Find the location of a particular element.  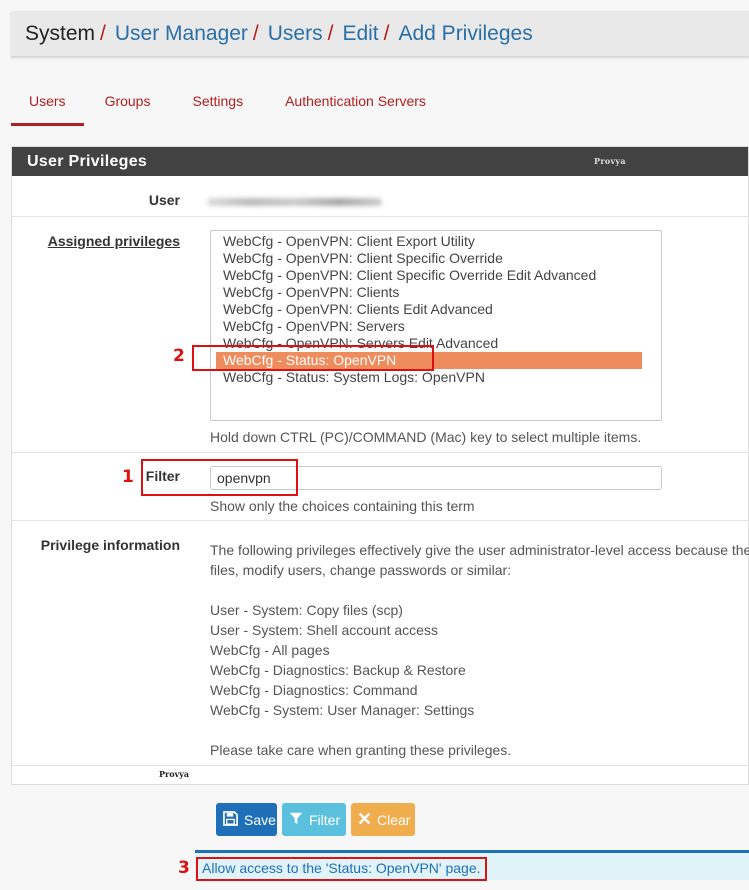

user-label: User is located at coordinates (164, 200).